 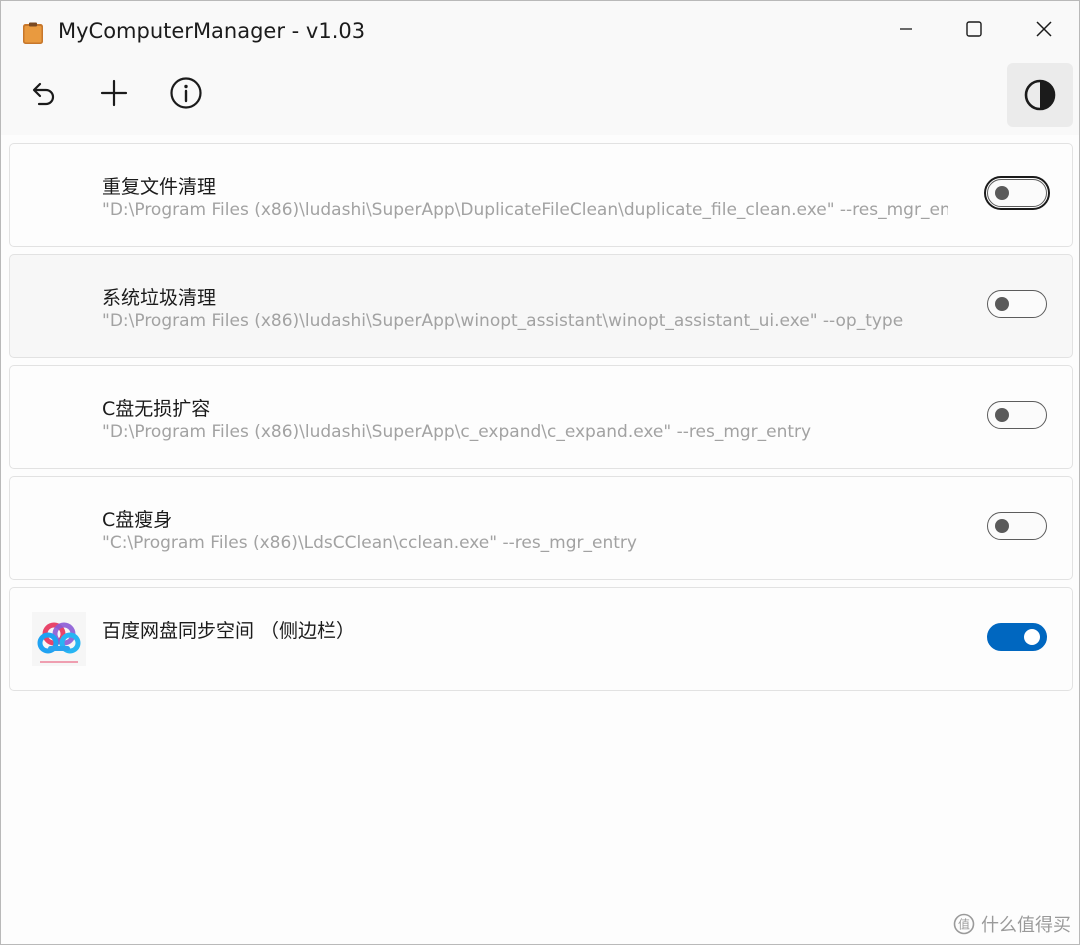 What do you see at coordinates (540, 32) in the screenshot?
I see `title-bar: MyComputerManager - v1.03` at bounding box center [540, 32].